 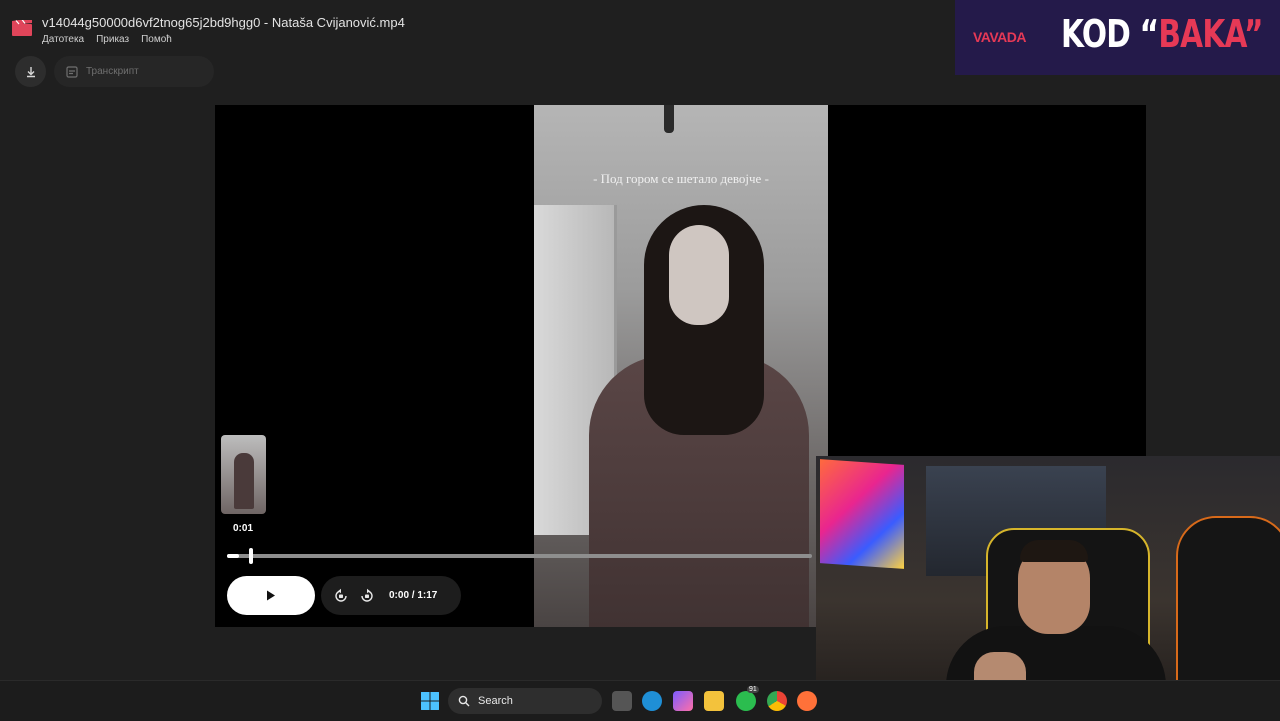 I want to click on promo-code-value: BAKA, so click(x=1201, y=34).